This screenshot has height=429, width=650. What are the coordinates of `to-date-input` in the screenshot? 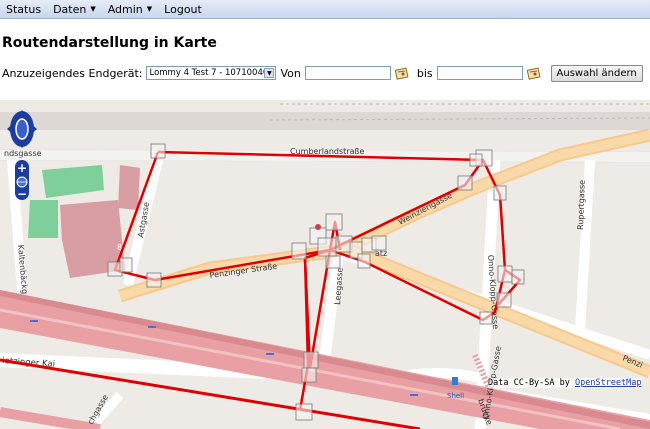 It's located at (479, 73).